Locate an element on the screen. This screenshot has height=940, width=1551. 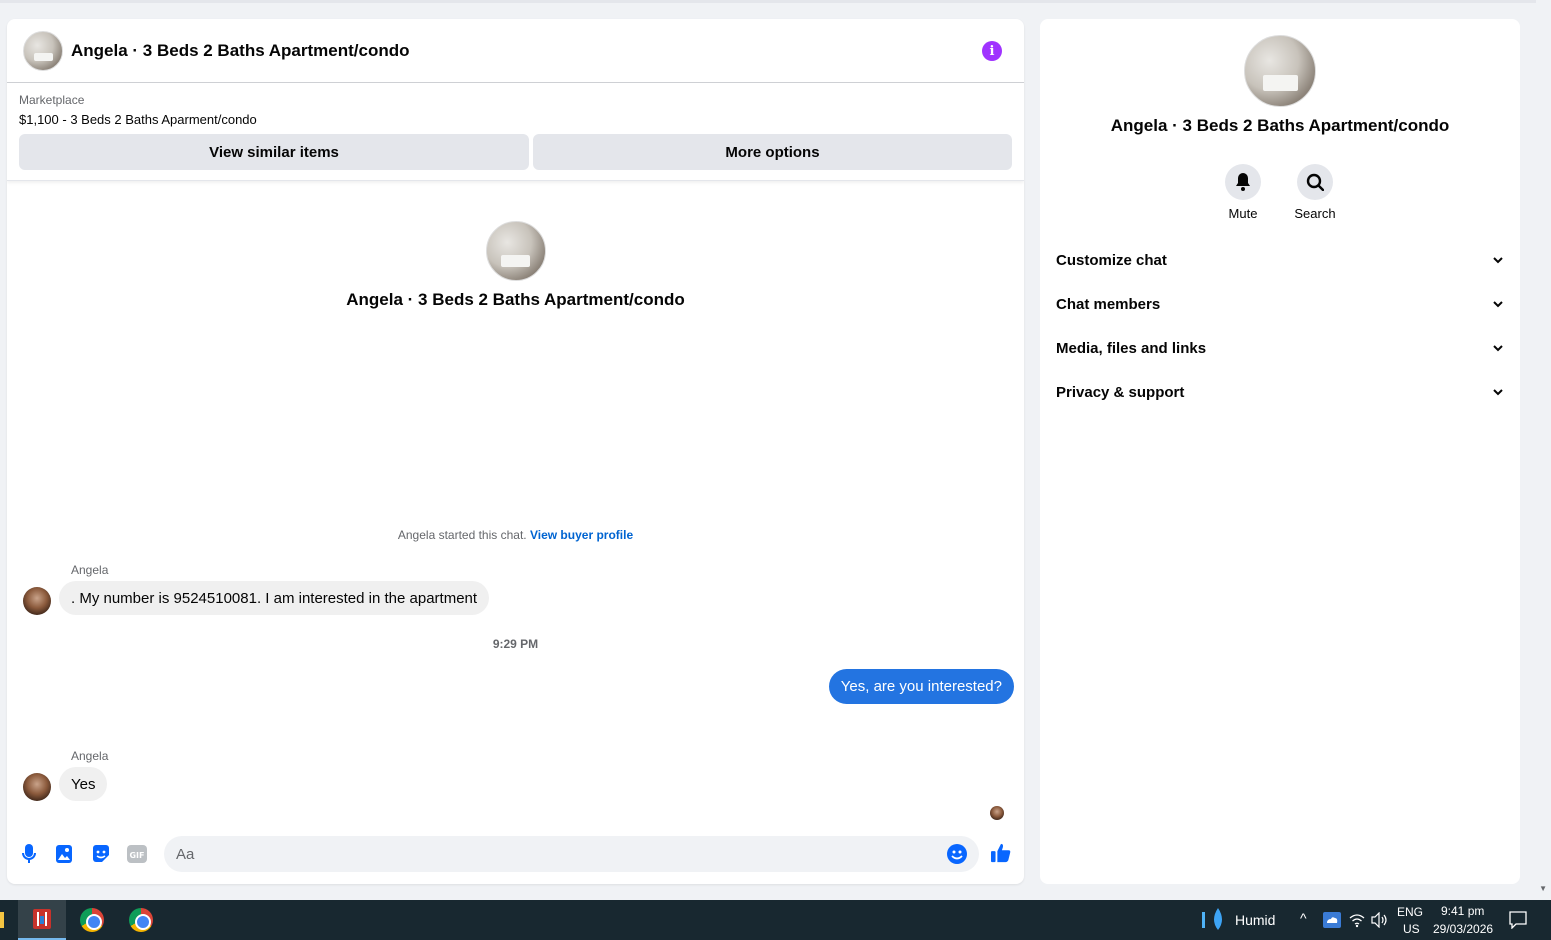
scroll-down-arrow: ▼ is located at coordinates (1543, 888).